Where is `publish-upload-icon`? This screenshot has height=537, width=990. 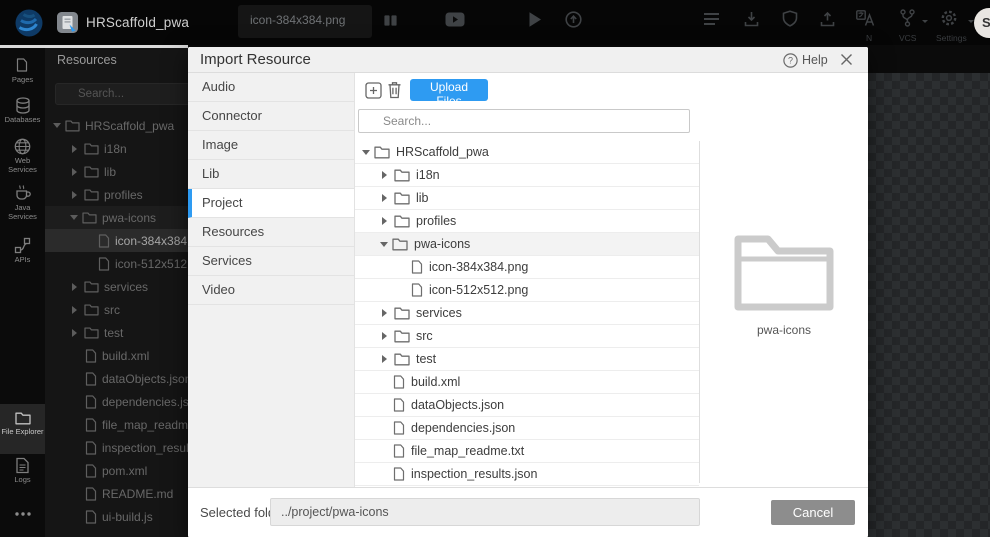
publish-upload-icon is located at coordinates (573, 19).